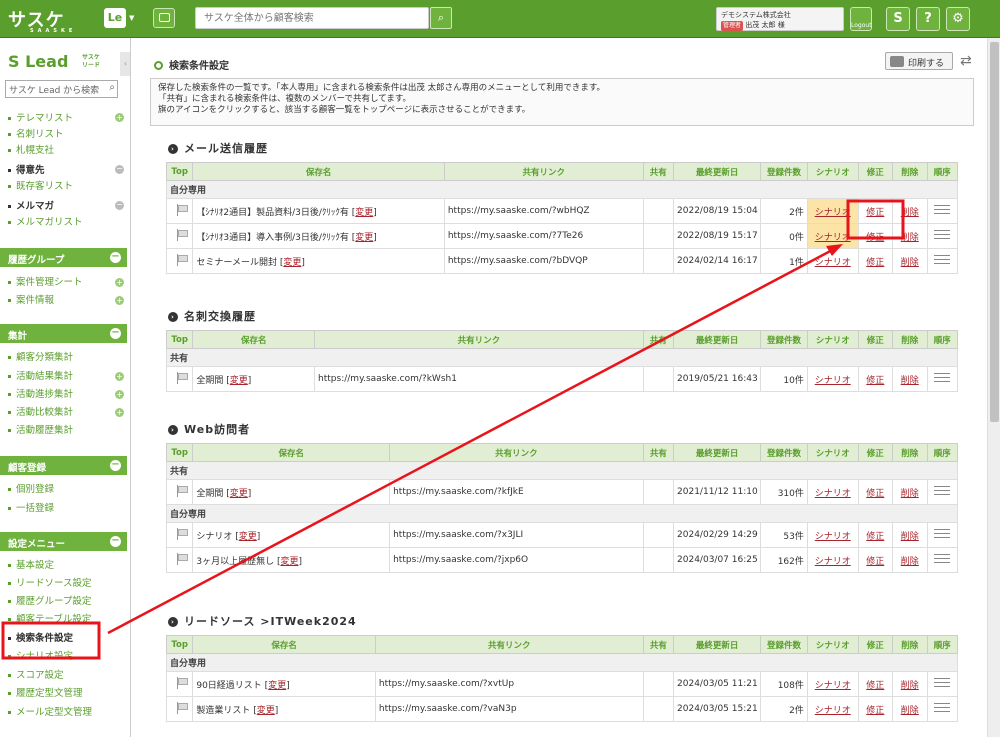 The width and height of the screenshot is (1000, 737). I want to click on vertical-scrollbar, so click(993, 387).